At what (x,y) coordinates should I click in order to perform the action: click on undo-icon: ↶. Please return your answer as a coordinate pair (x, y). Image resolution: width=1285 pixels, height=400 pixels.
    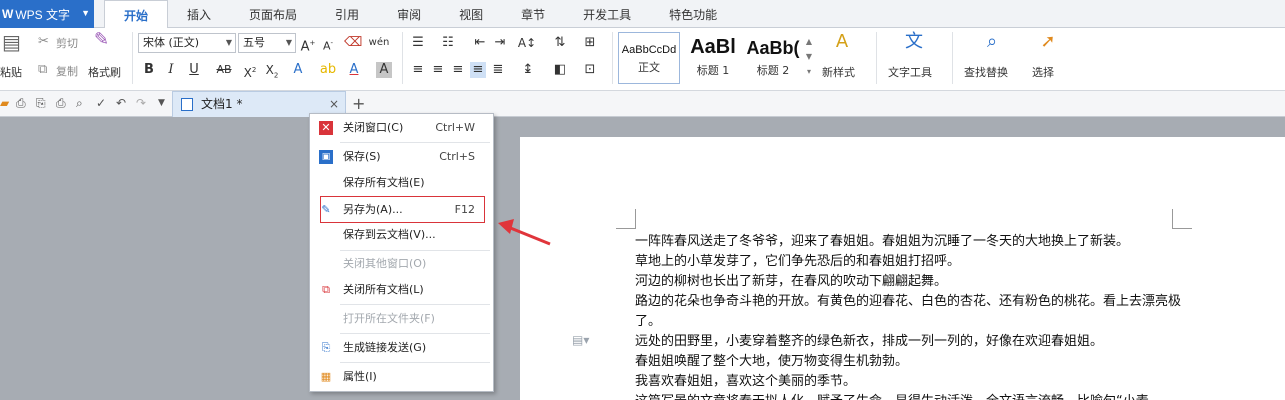
    Looking at the image, I should click on (121, 103).